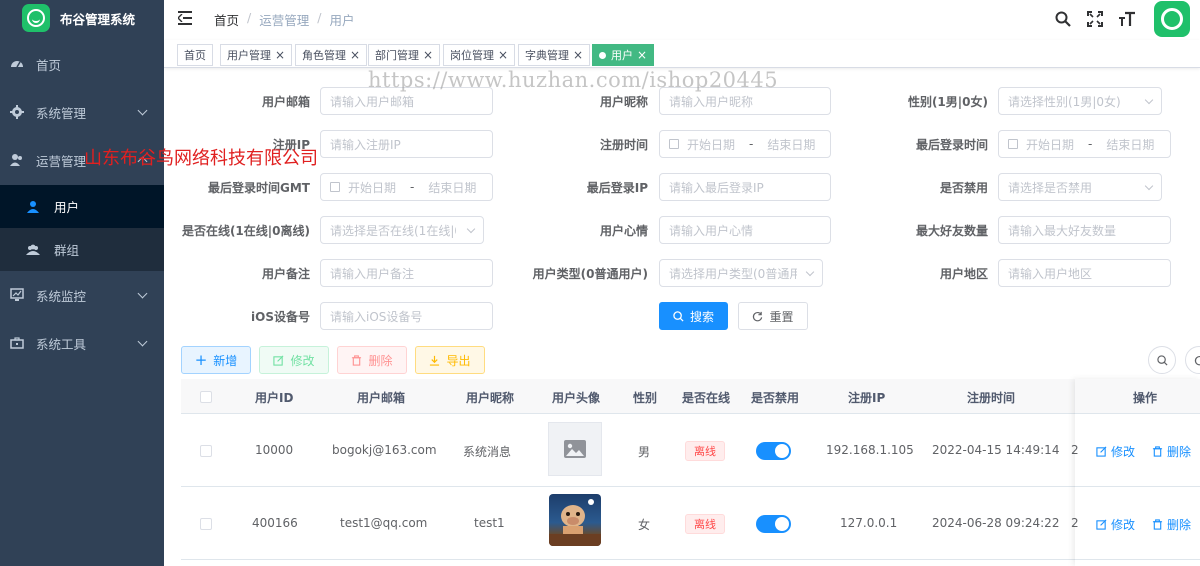 This screenshot has height=566, width=1200. I want to click on refresh-icon, so click(758, 316).